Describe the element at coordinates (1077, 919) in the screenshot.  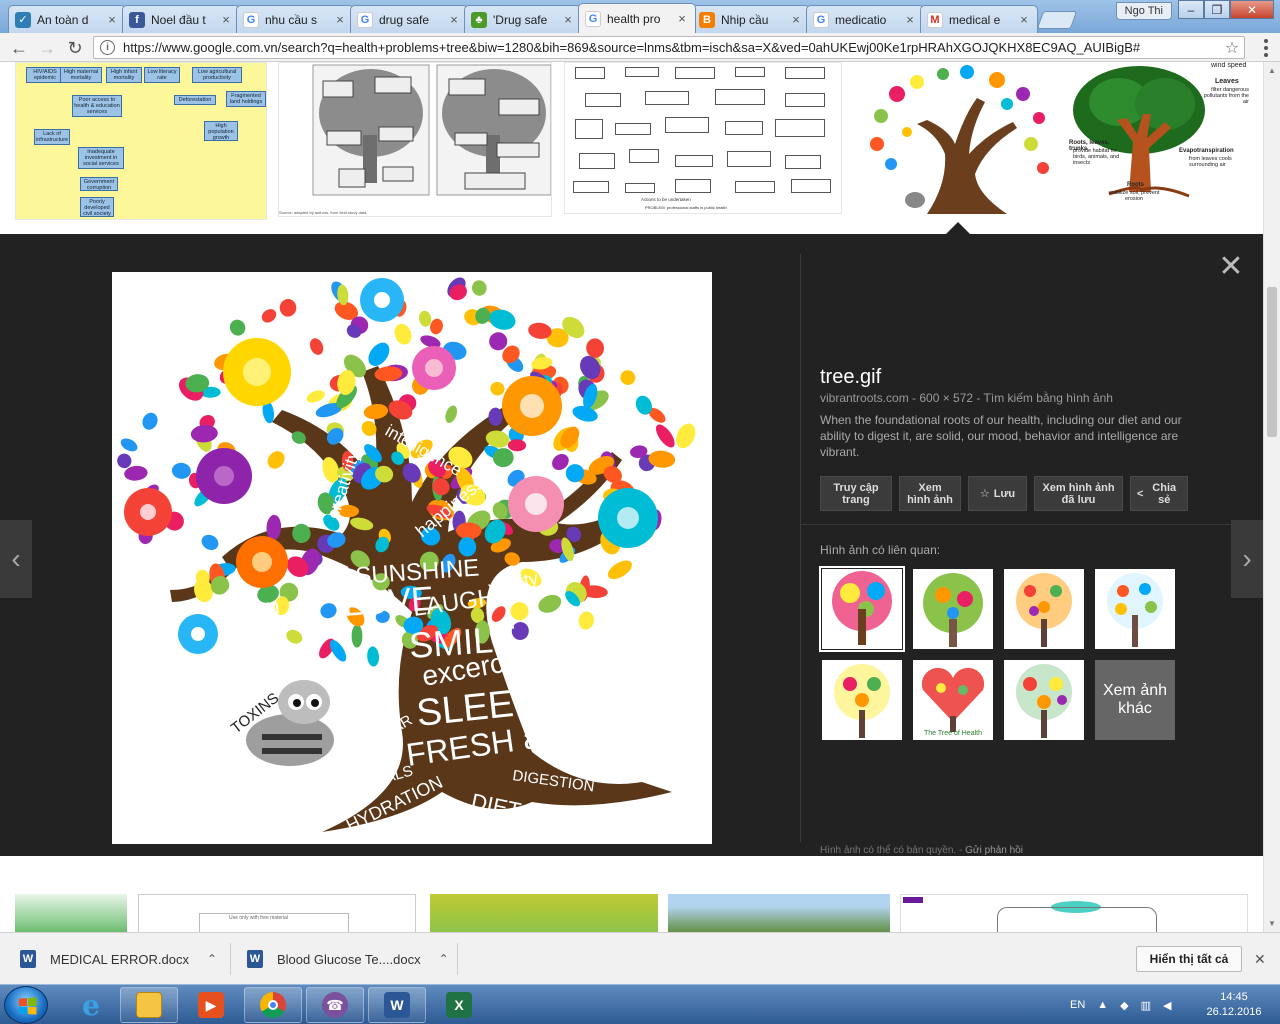
I see `diagram-connector` at that location.